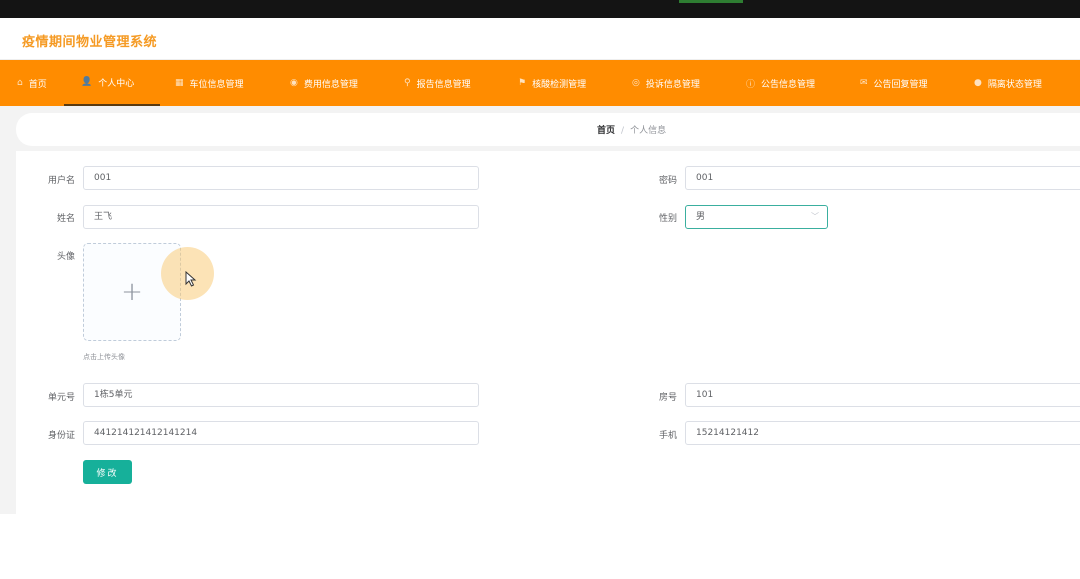 Image resolution: width=1080 pixels, height=579 pixels. What do you see at coordinates (900, 84) in the screenshot?
I see `nav-item-label: 公告回复管理` at bounding box center [900, 84].